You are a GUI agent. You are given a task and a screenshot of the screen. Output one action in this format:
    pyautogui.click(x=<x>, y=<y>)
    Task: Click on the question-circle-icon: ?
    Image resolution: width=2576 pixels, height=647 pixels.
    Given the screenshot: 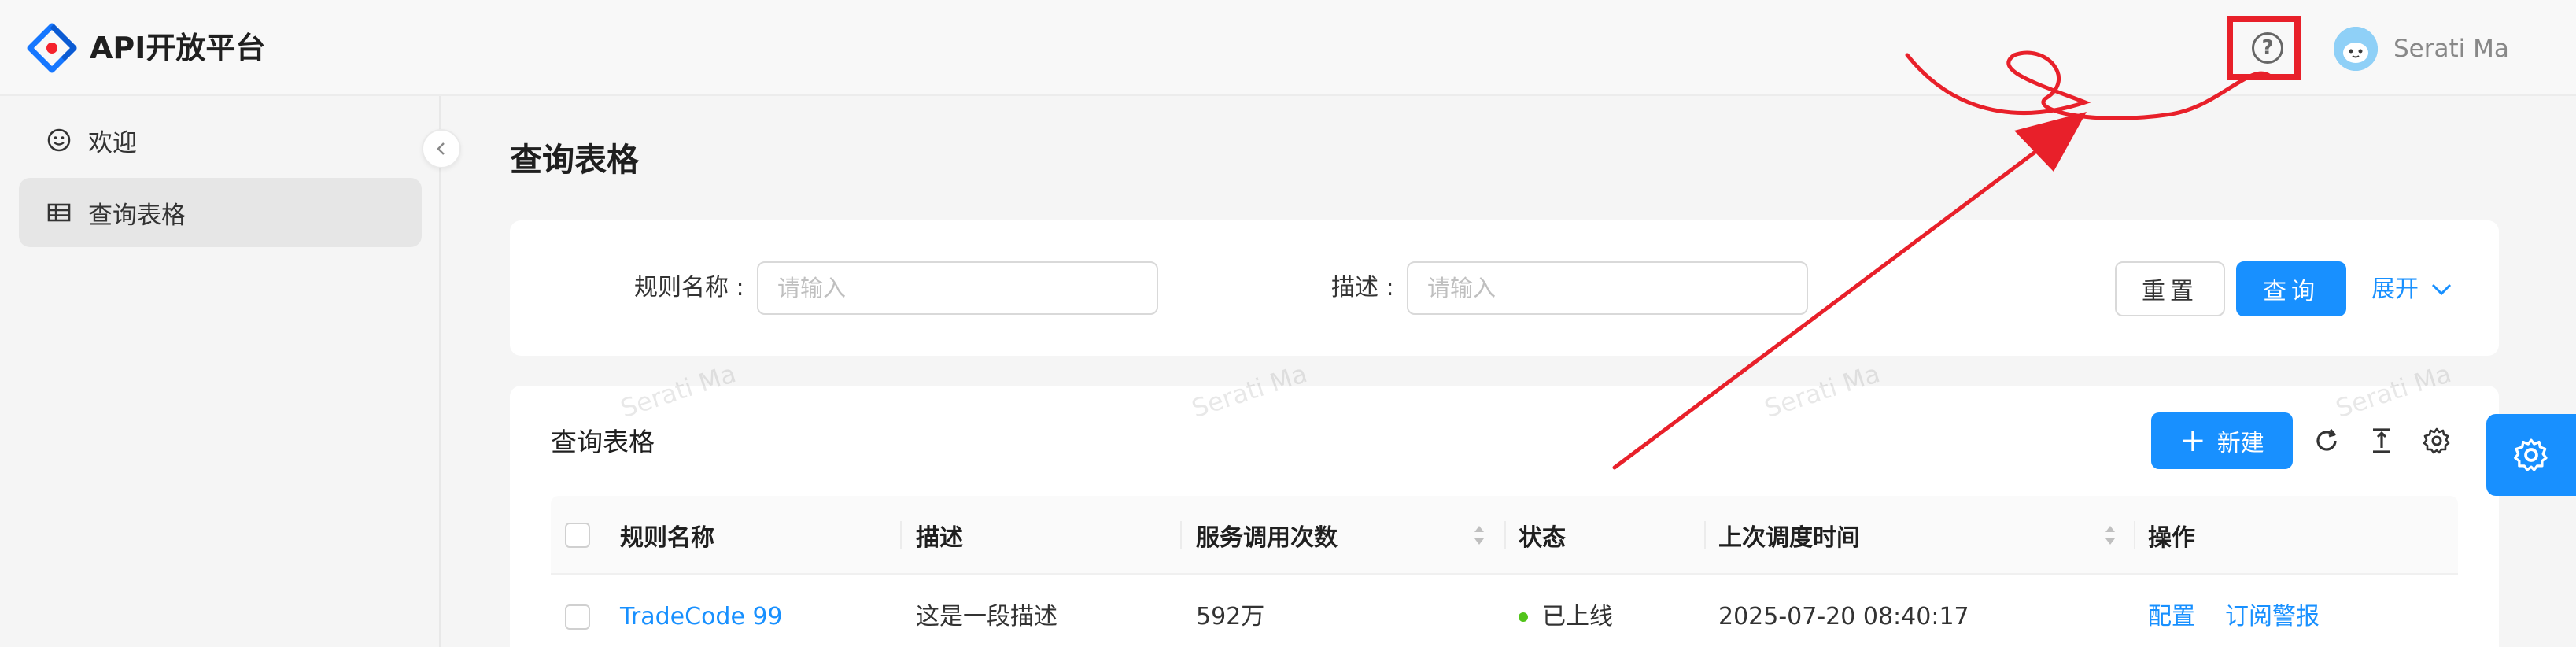 What is the action you would take?
    pyautogui.click(x=2267, y=48)
    